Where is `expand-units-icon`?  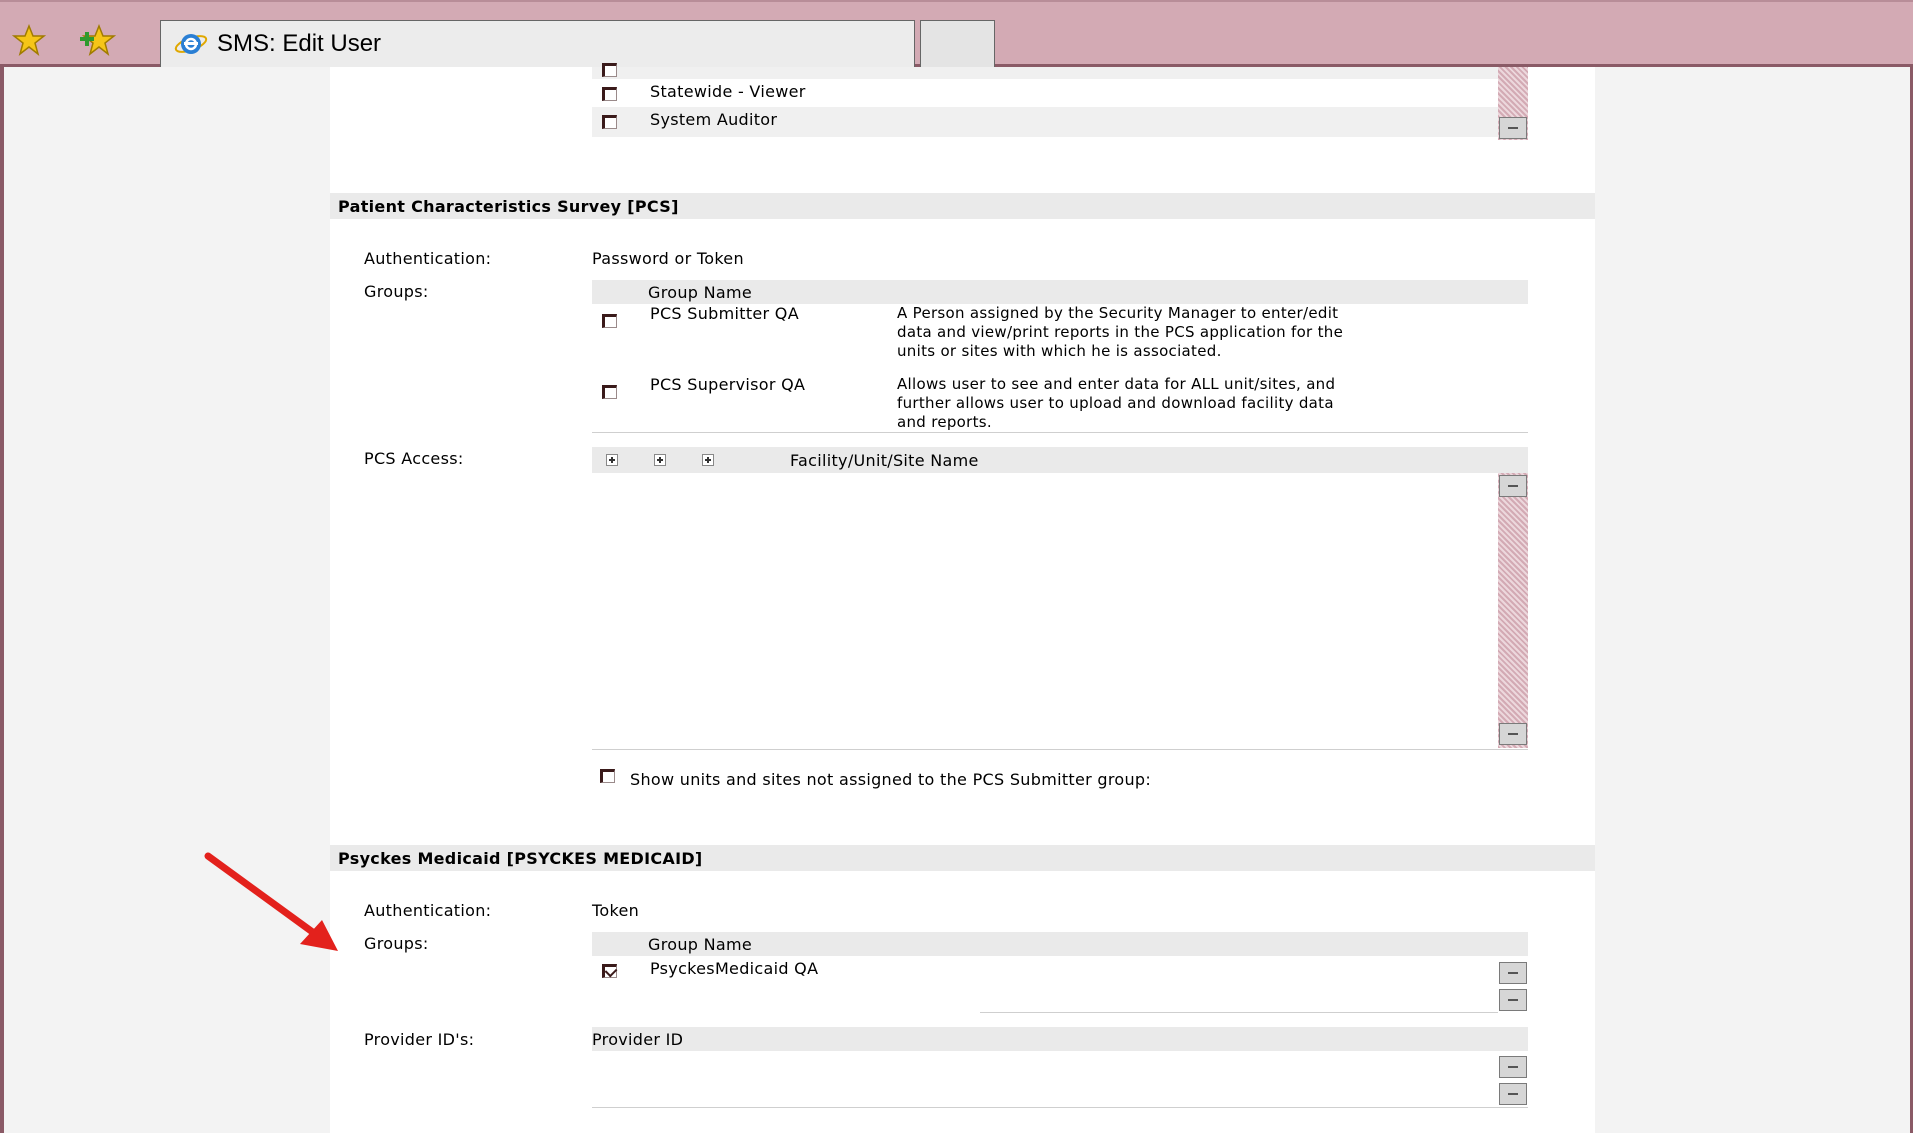 expand-units-icon is located at coordinates (660, 460).